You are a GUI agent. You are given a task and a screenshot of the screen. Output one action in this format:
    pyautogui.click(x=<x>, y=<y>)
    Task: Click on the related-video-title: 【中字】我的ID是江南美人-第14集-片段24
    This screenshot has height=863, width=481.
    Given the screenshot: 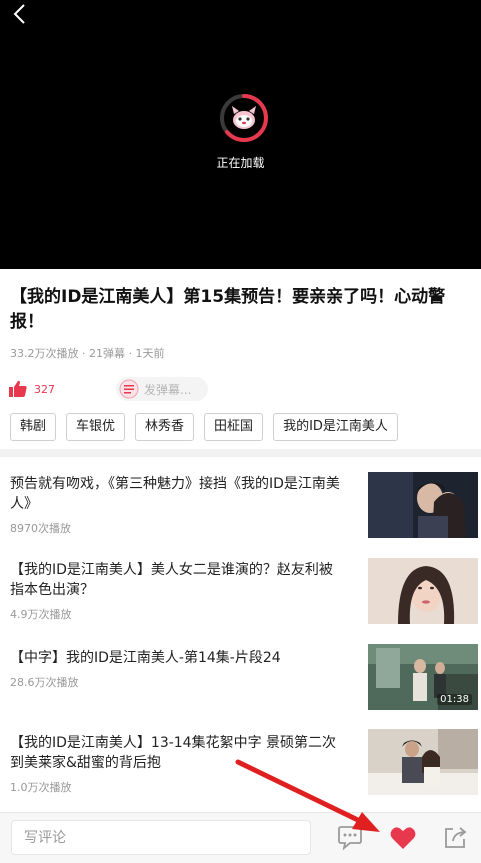 What is the action you would take?
    pyautogui.click(x=145, y=658)
    